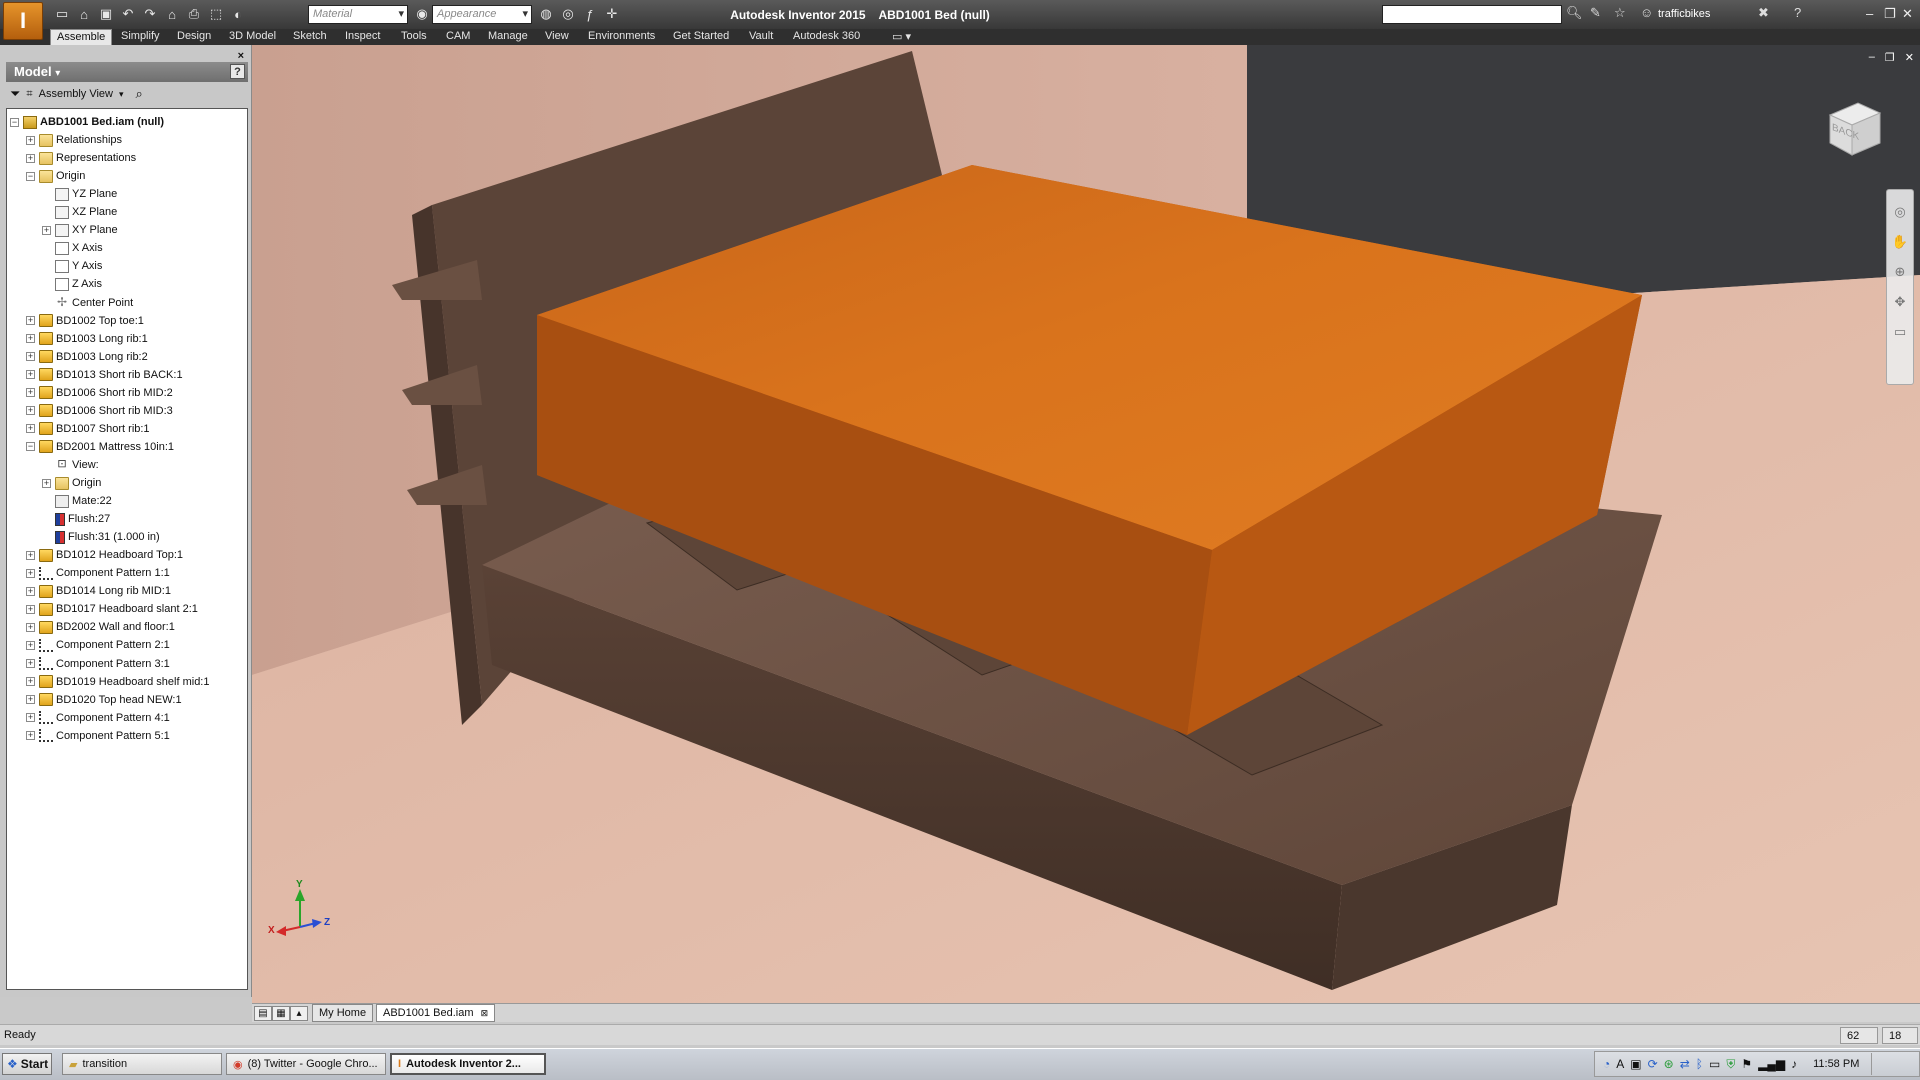 This screenshot has width=1920, height=1080. Describe the element at coordinates (1620, 13) in the screenshot. I see `favorites-icon: ☆` at that location.